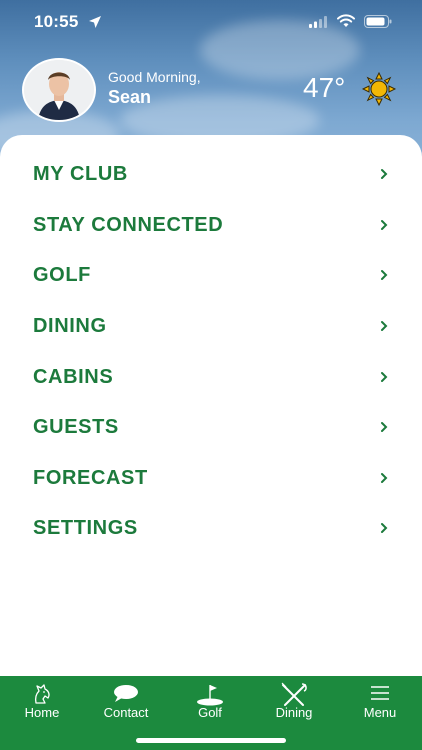 Image resolution: width=422 pixels, height=750 pixels. What do you see at coordinates (154, 77) in the screenshot?
I see `greeting-text: Good Morning,` at bounding box center [154, 77].